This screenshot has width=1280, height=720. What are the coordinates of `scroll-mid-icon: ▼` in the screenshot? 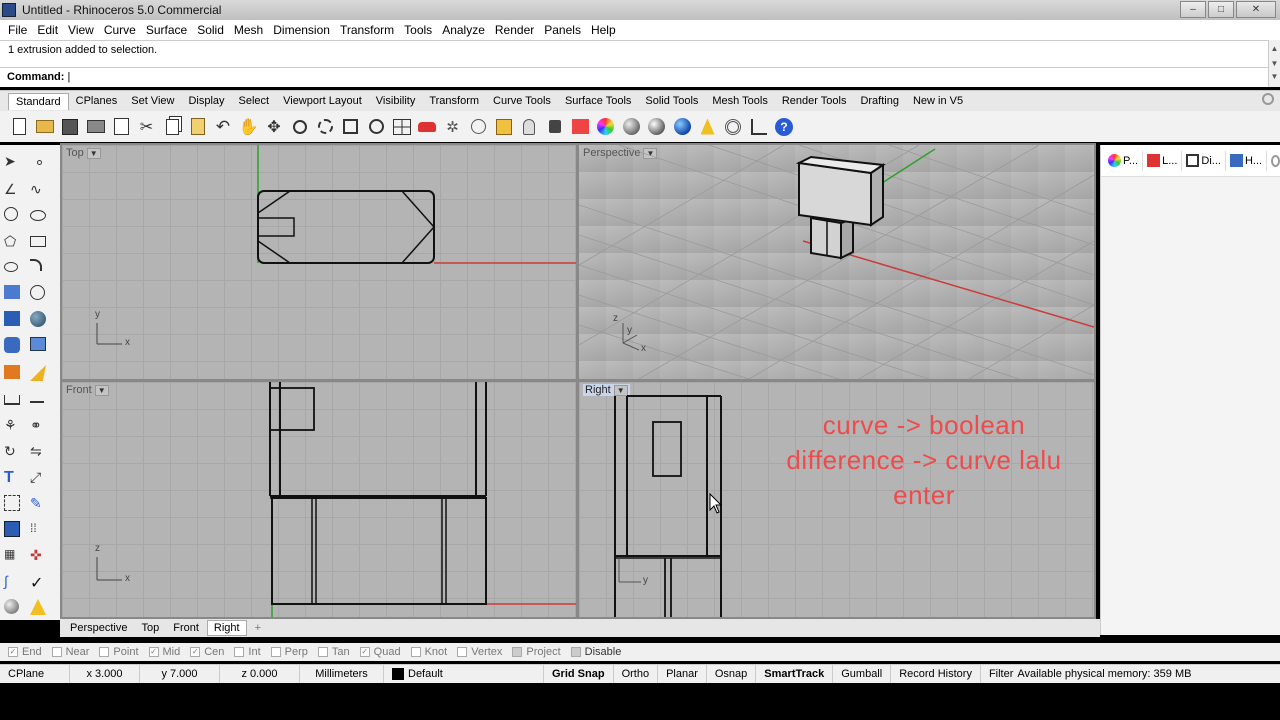 It's located at (1274, 63).